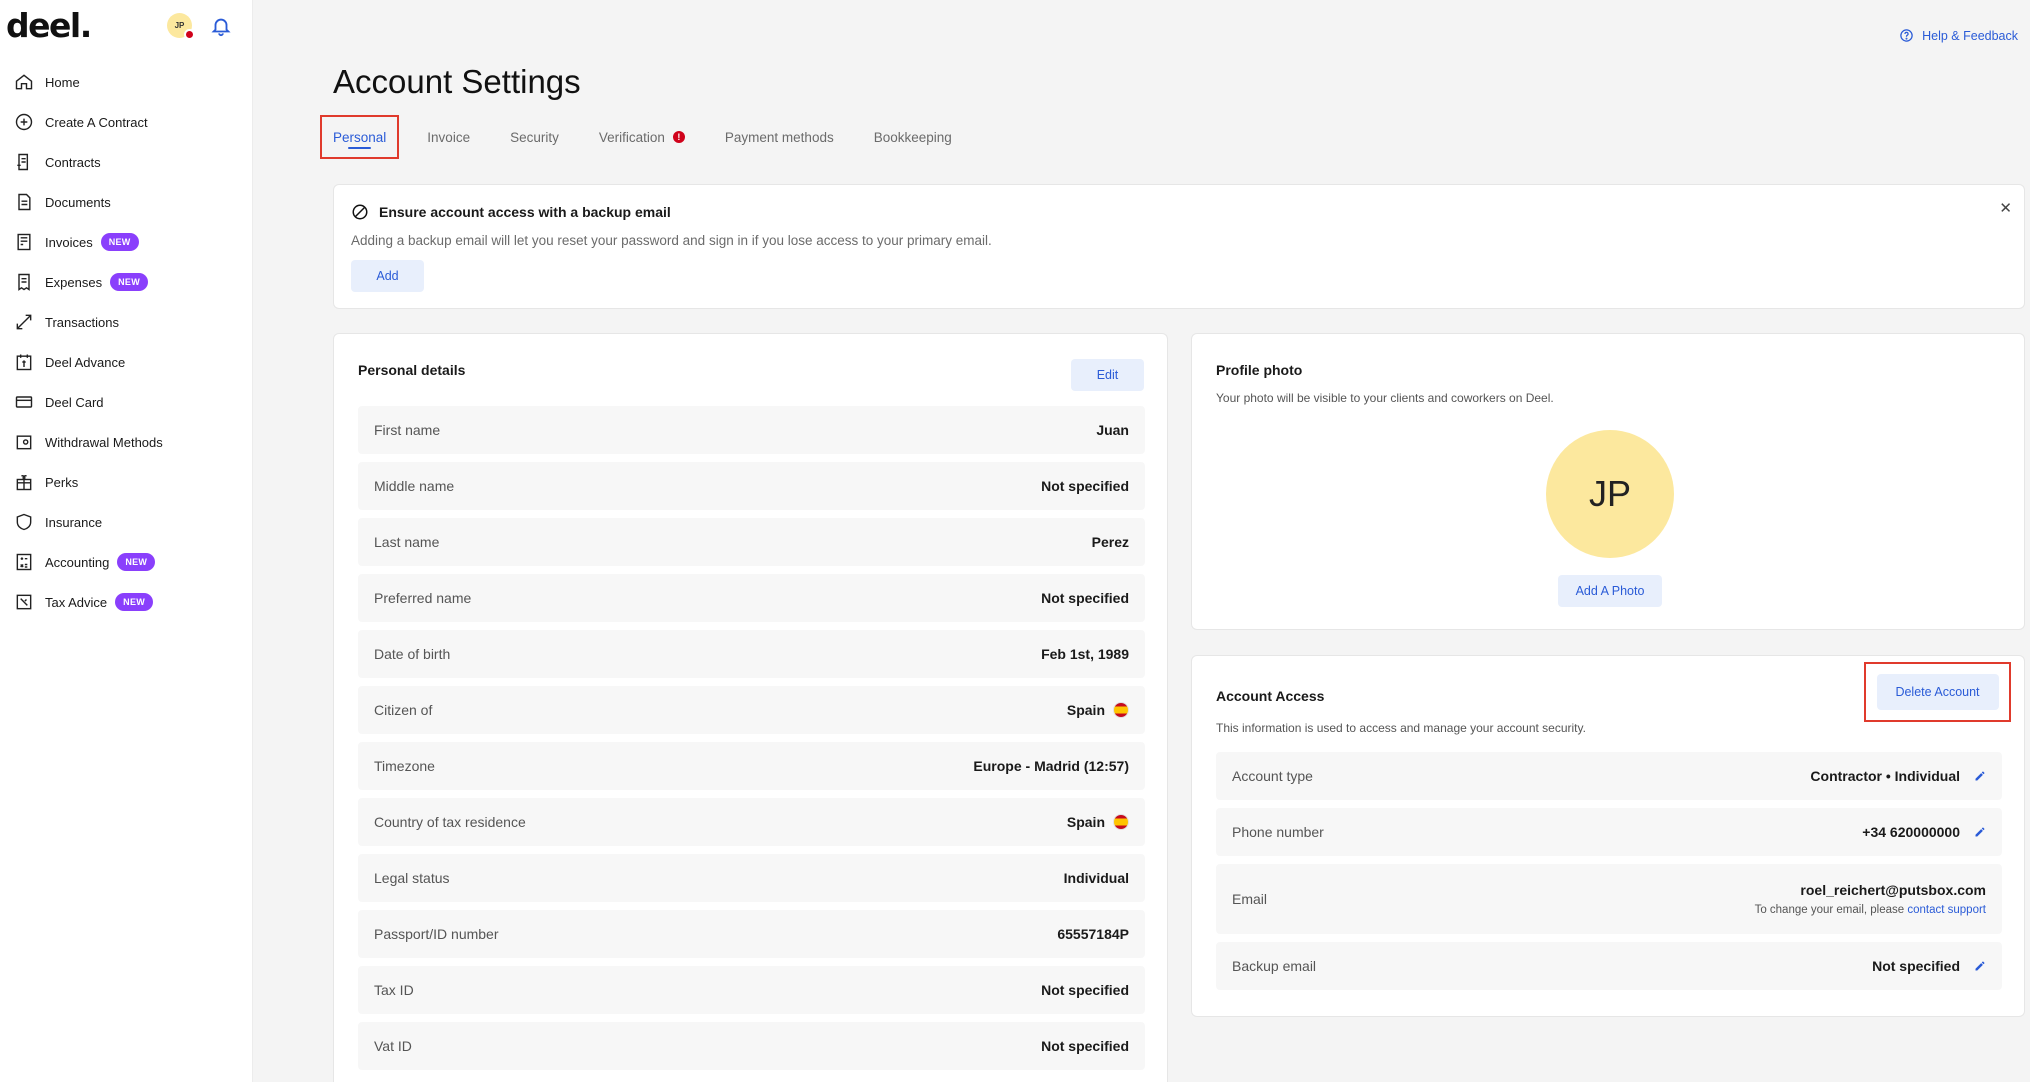 The width and height of the screenshot is (2030, 1082). What do you see at coordinates (78, 202) in the screenshot?
I see `sidebar-item-label: Documents` at bounding box center [78, 202].